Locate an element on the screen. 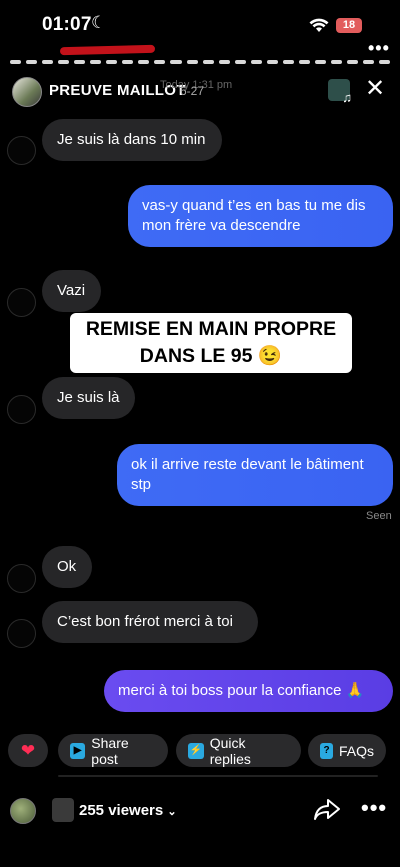  divider is located at coordinates (218, 776).